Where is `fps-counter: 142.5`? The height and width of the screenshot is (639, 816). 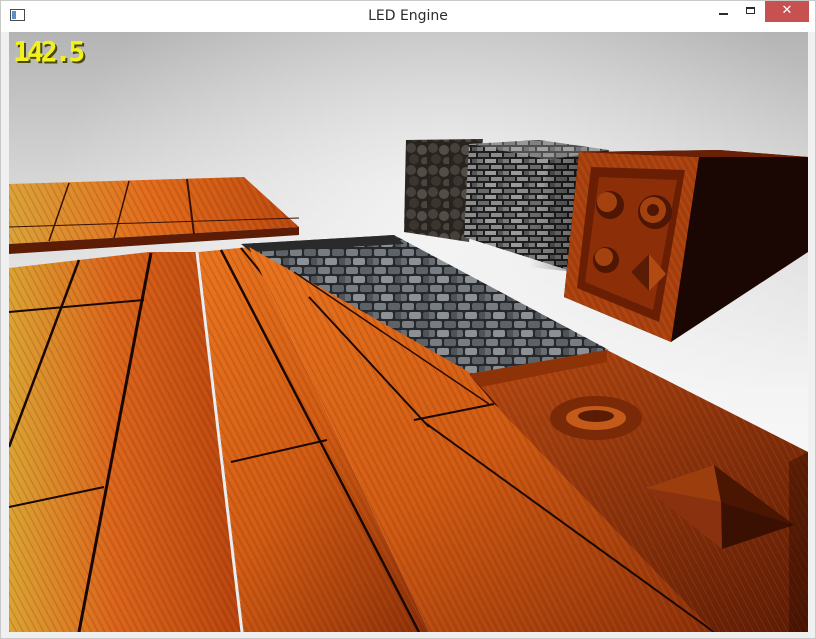
fps-counter: 142.5 is located at coordinates (49, 51).